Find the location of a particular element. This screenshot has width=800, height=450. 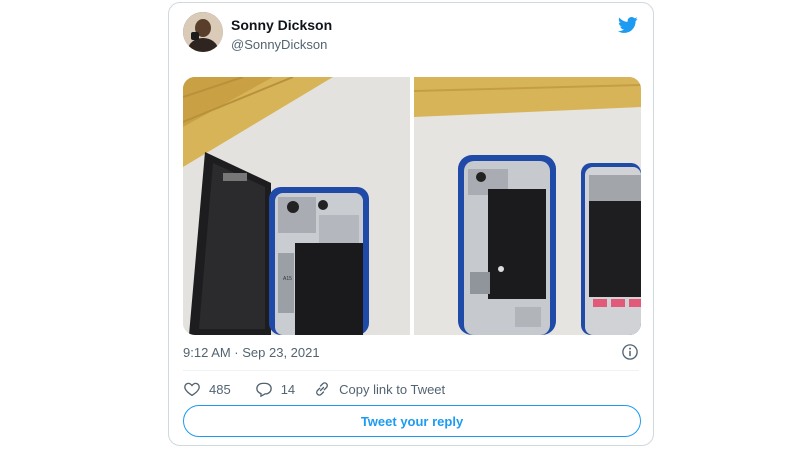

author-display-name: Sonny Dickson is located at coordinates (281, 25).